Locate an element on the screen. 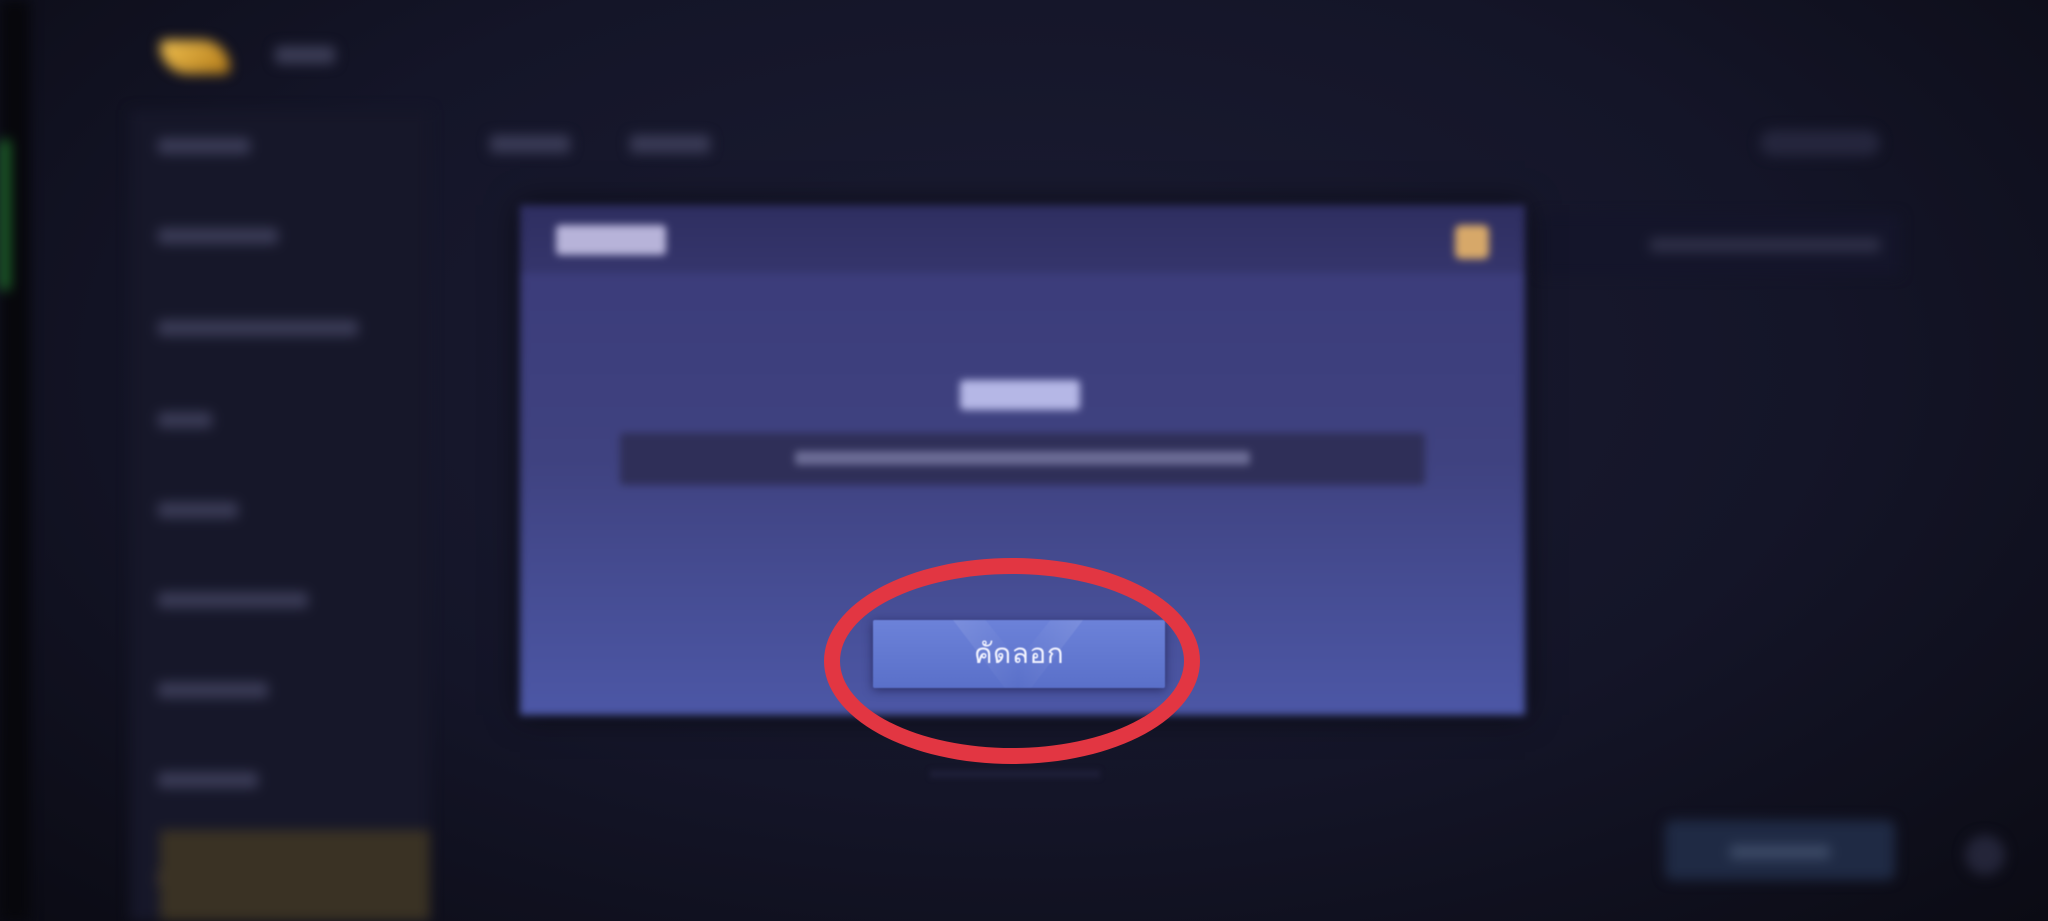 The height and width of the screenshot is (921, 2048). copy-button-label: คัดลอก is located at coordinates (1019, 653).